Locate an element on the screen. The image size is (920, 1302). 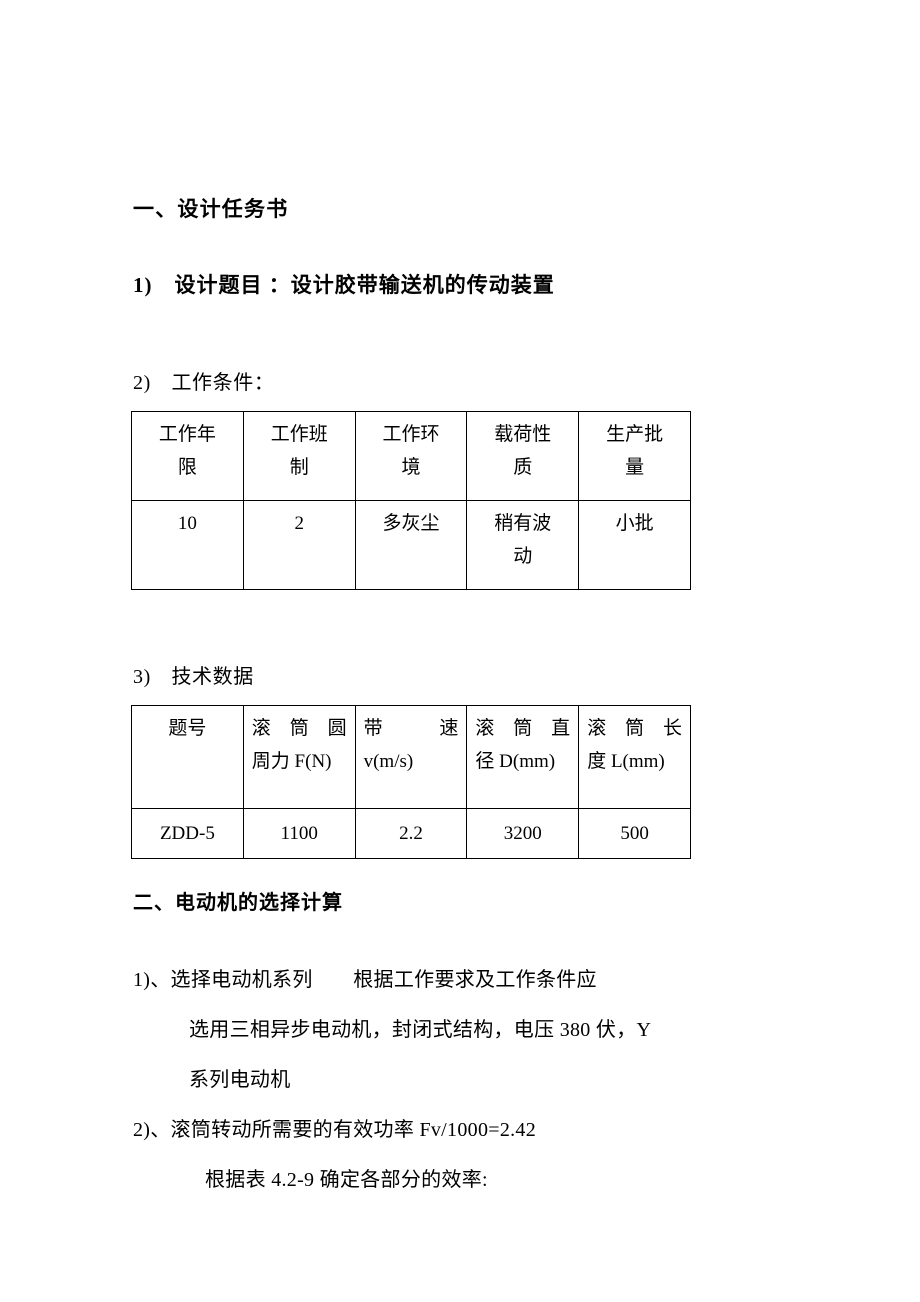
table-cell: 2.2 is located at coordinates (411, 833).